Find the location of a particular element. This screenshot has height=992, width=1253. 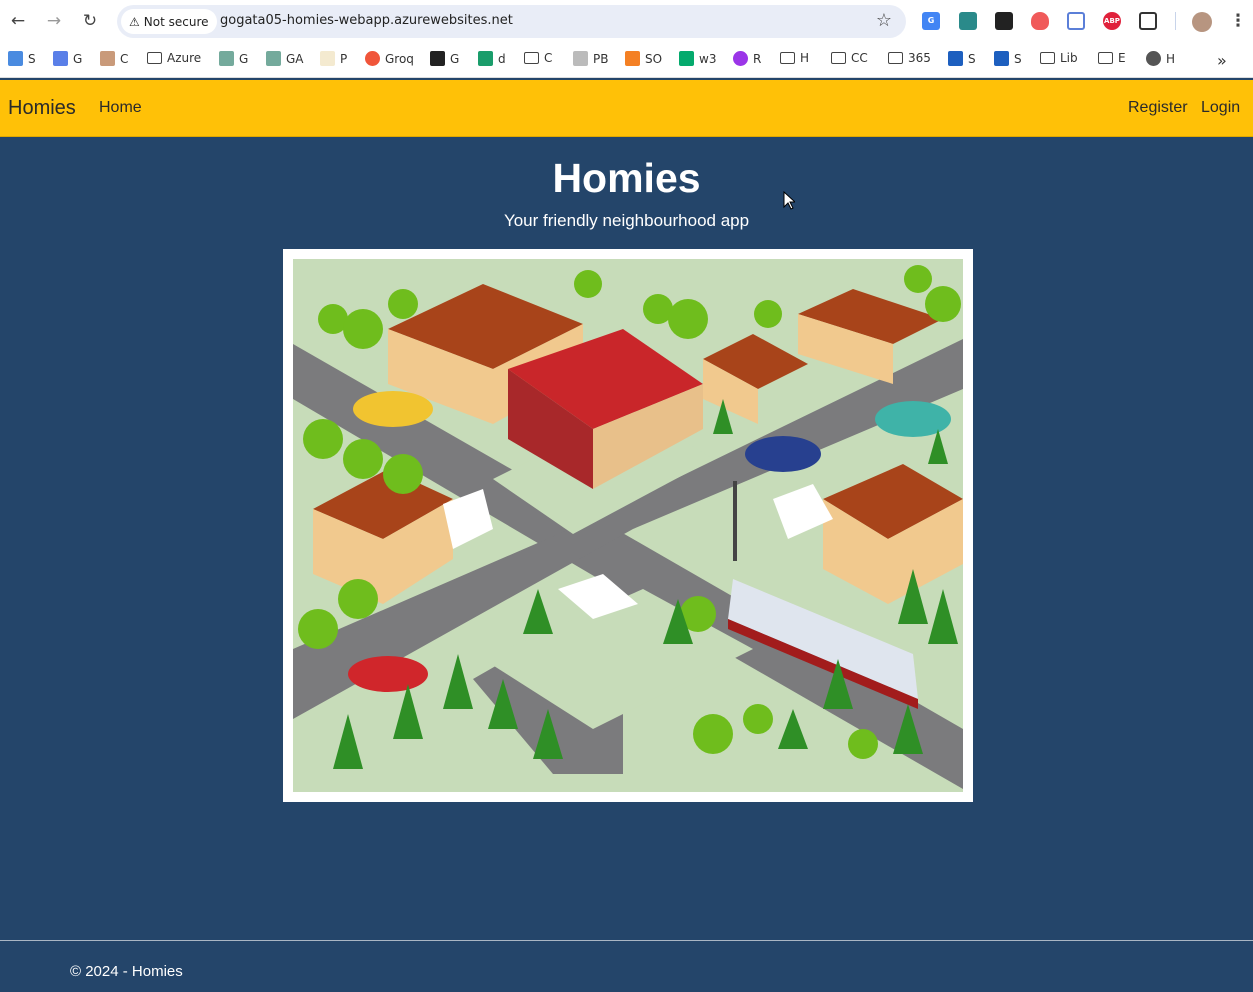

adblock-icon: ABP is located at coordinates (1112, 21).